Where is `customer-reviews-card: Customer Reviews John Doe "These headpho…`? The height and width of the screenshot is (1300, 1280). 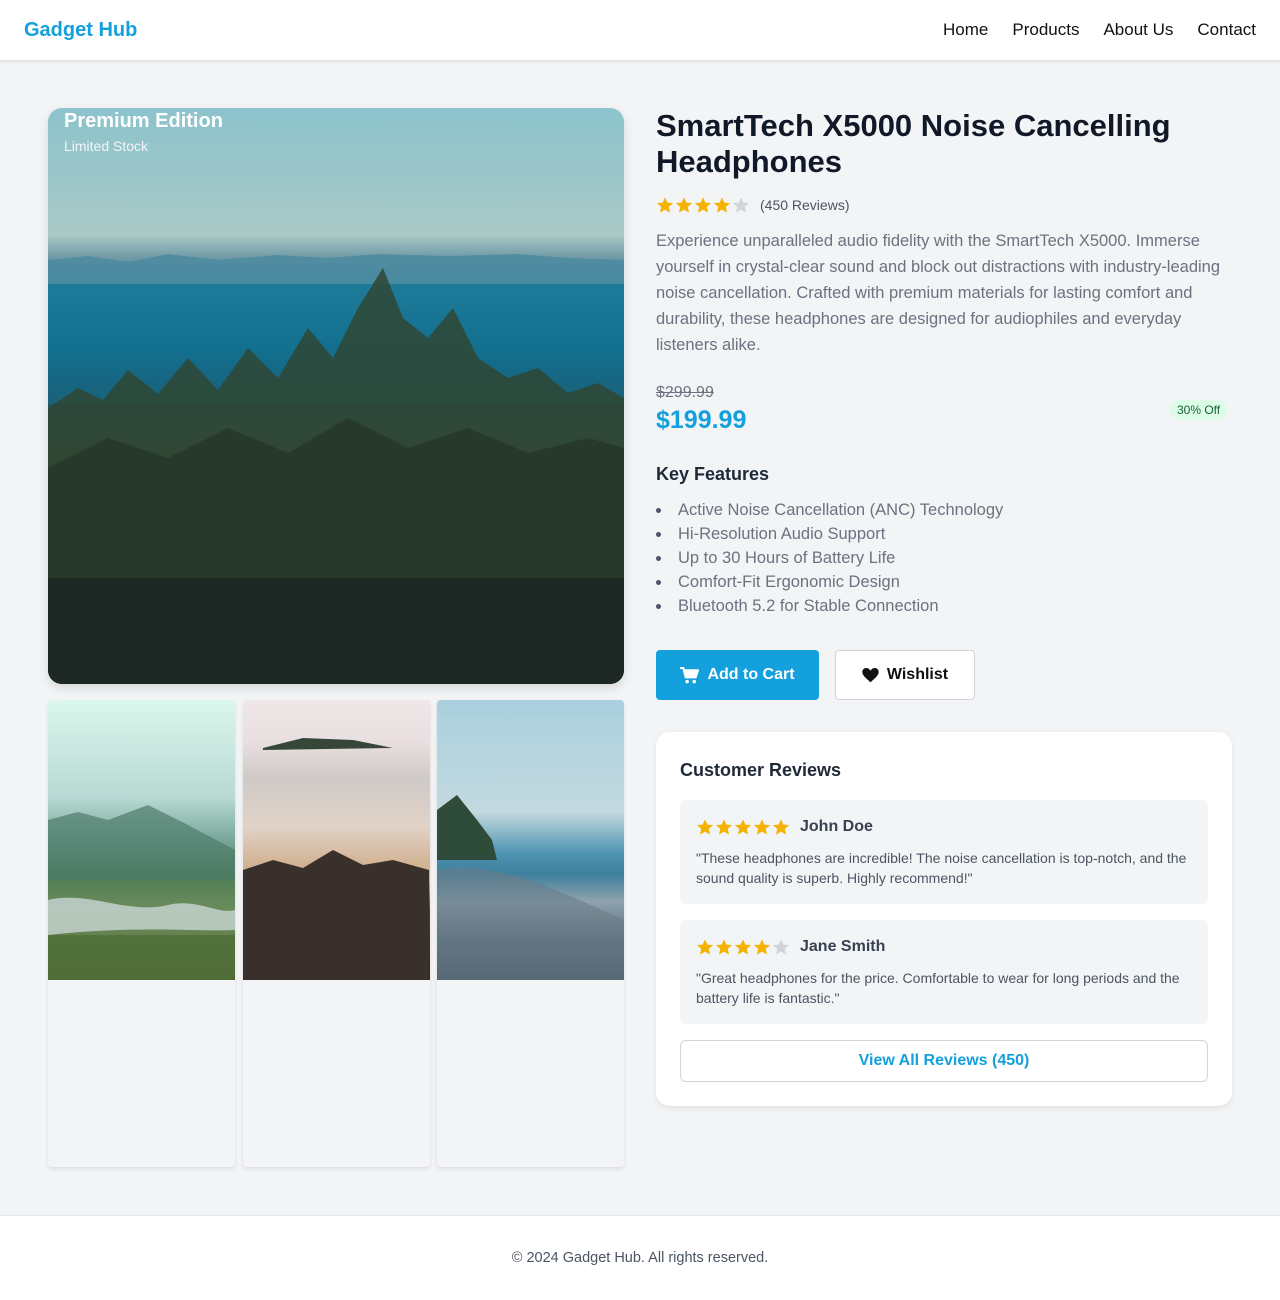
customer-reviews-card: Customer Reviews John Doe "These headpho… is located at coordinates (944, 919).